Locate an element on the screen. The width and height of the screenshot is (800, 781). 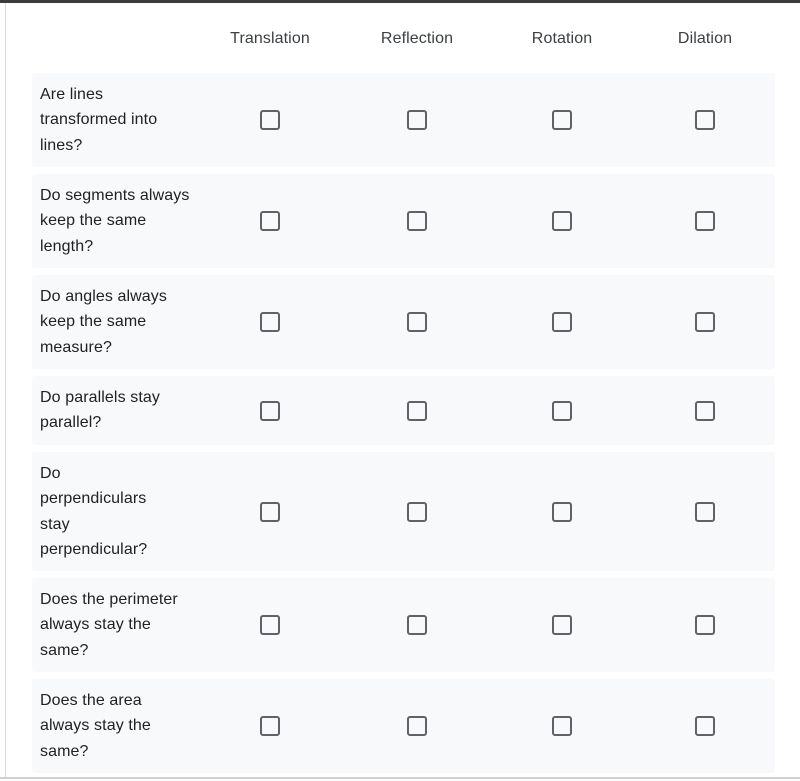
grid-row: Does the area always stay the same? is located at coordinates (403, 726).